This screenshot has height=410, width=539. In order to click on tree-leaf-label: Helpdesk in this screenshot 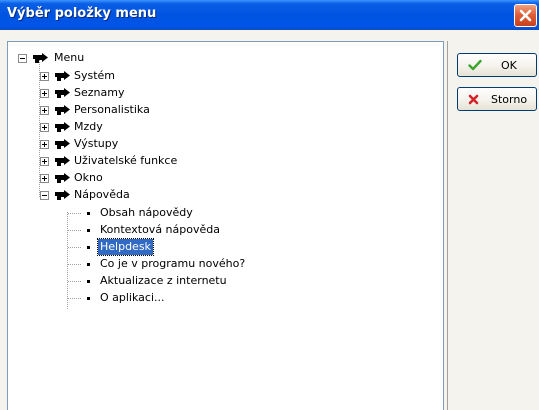, I will do `click(125, 247)`.